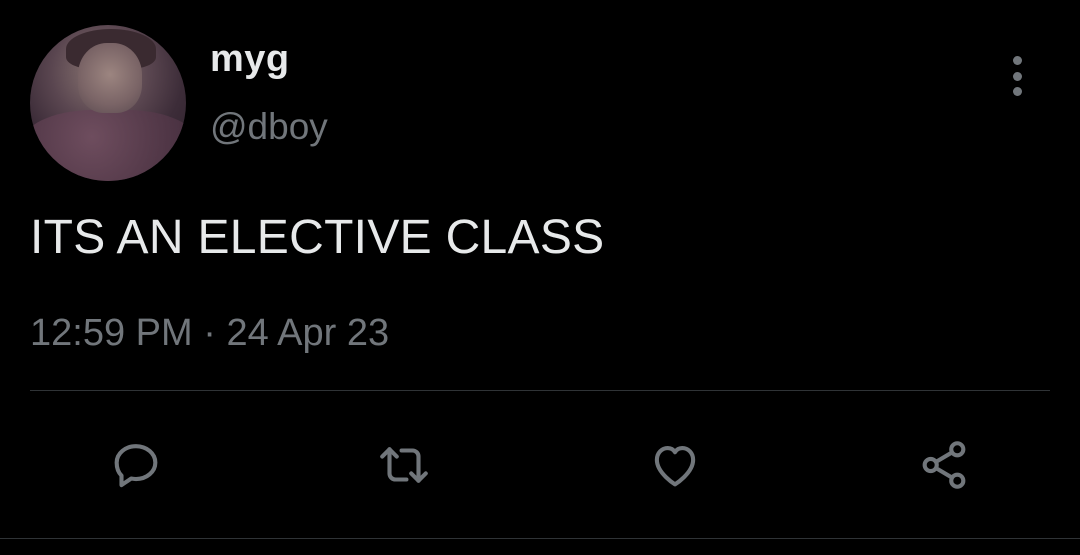 This screenshot has height=555, width=1080. I want to click on tweet-timestamp: 12:59 PM · 24 Apr 23, so click(209, 333).